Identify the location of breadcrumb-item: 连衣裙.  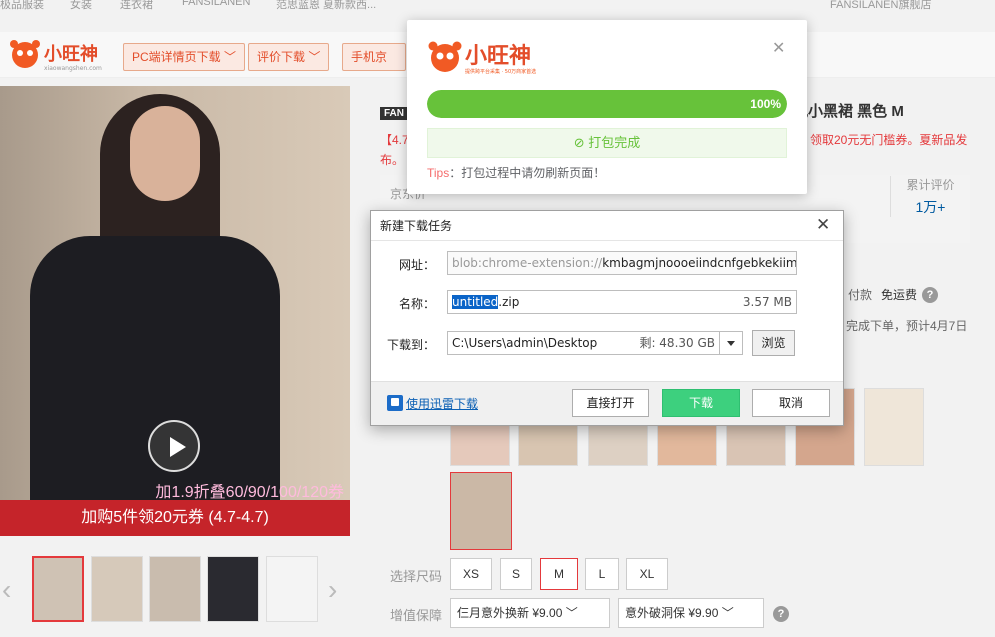
(136, 5).